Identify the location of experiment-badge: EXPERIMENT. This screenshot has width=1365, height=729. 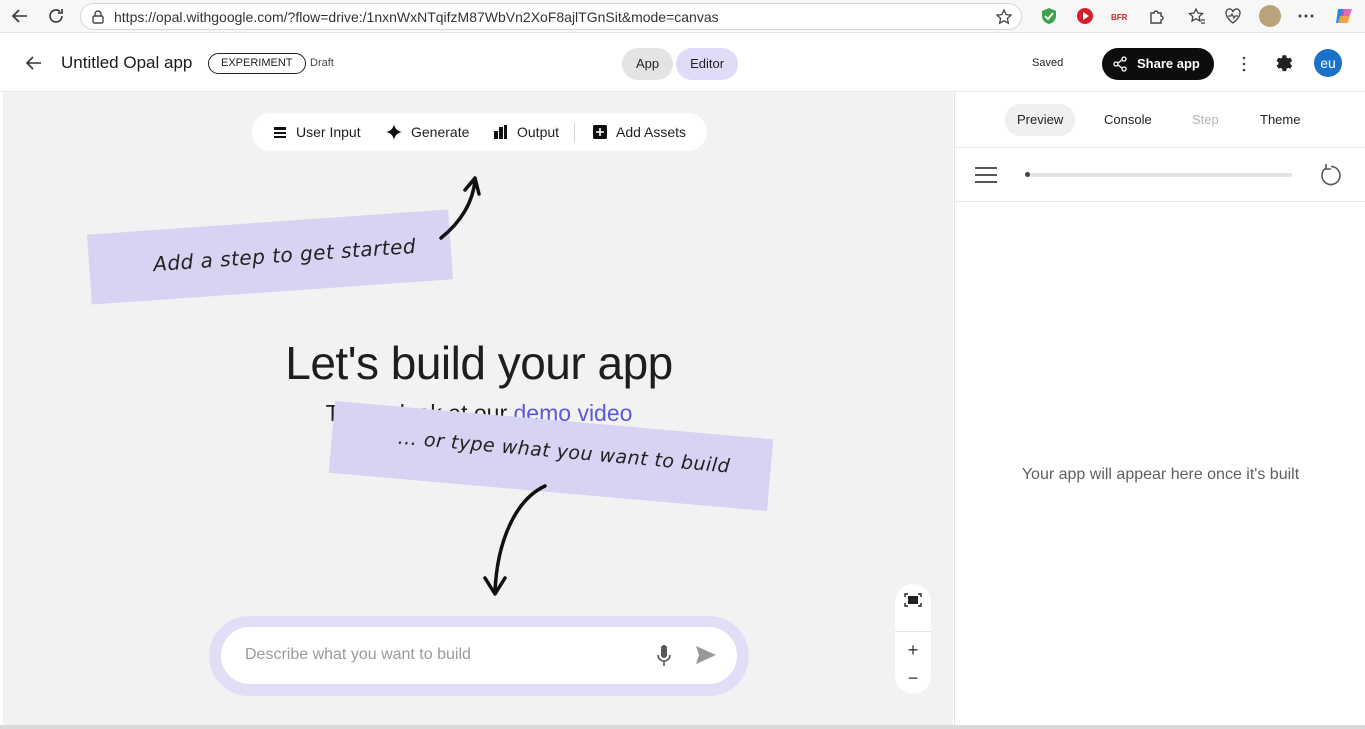
(257, 63).